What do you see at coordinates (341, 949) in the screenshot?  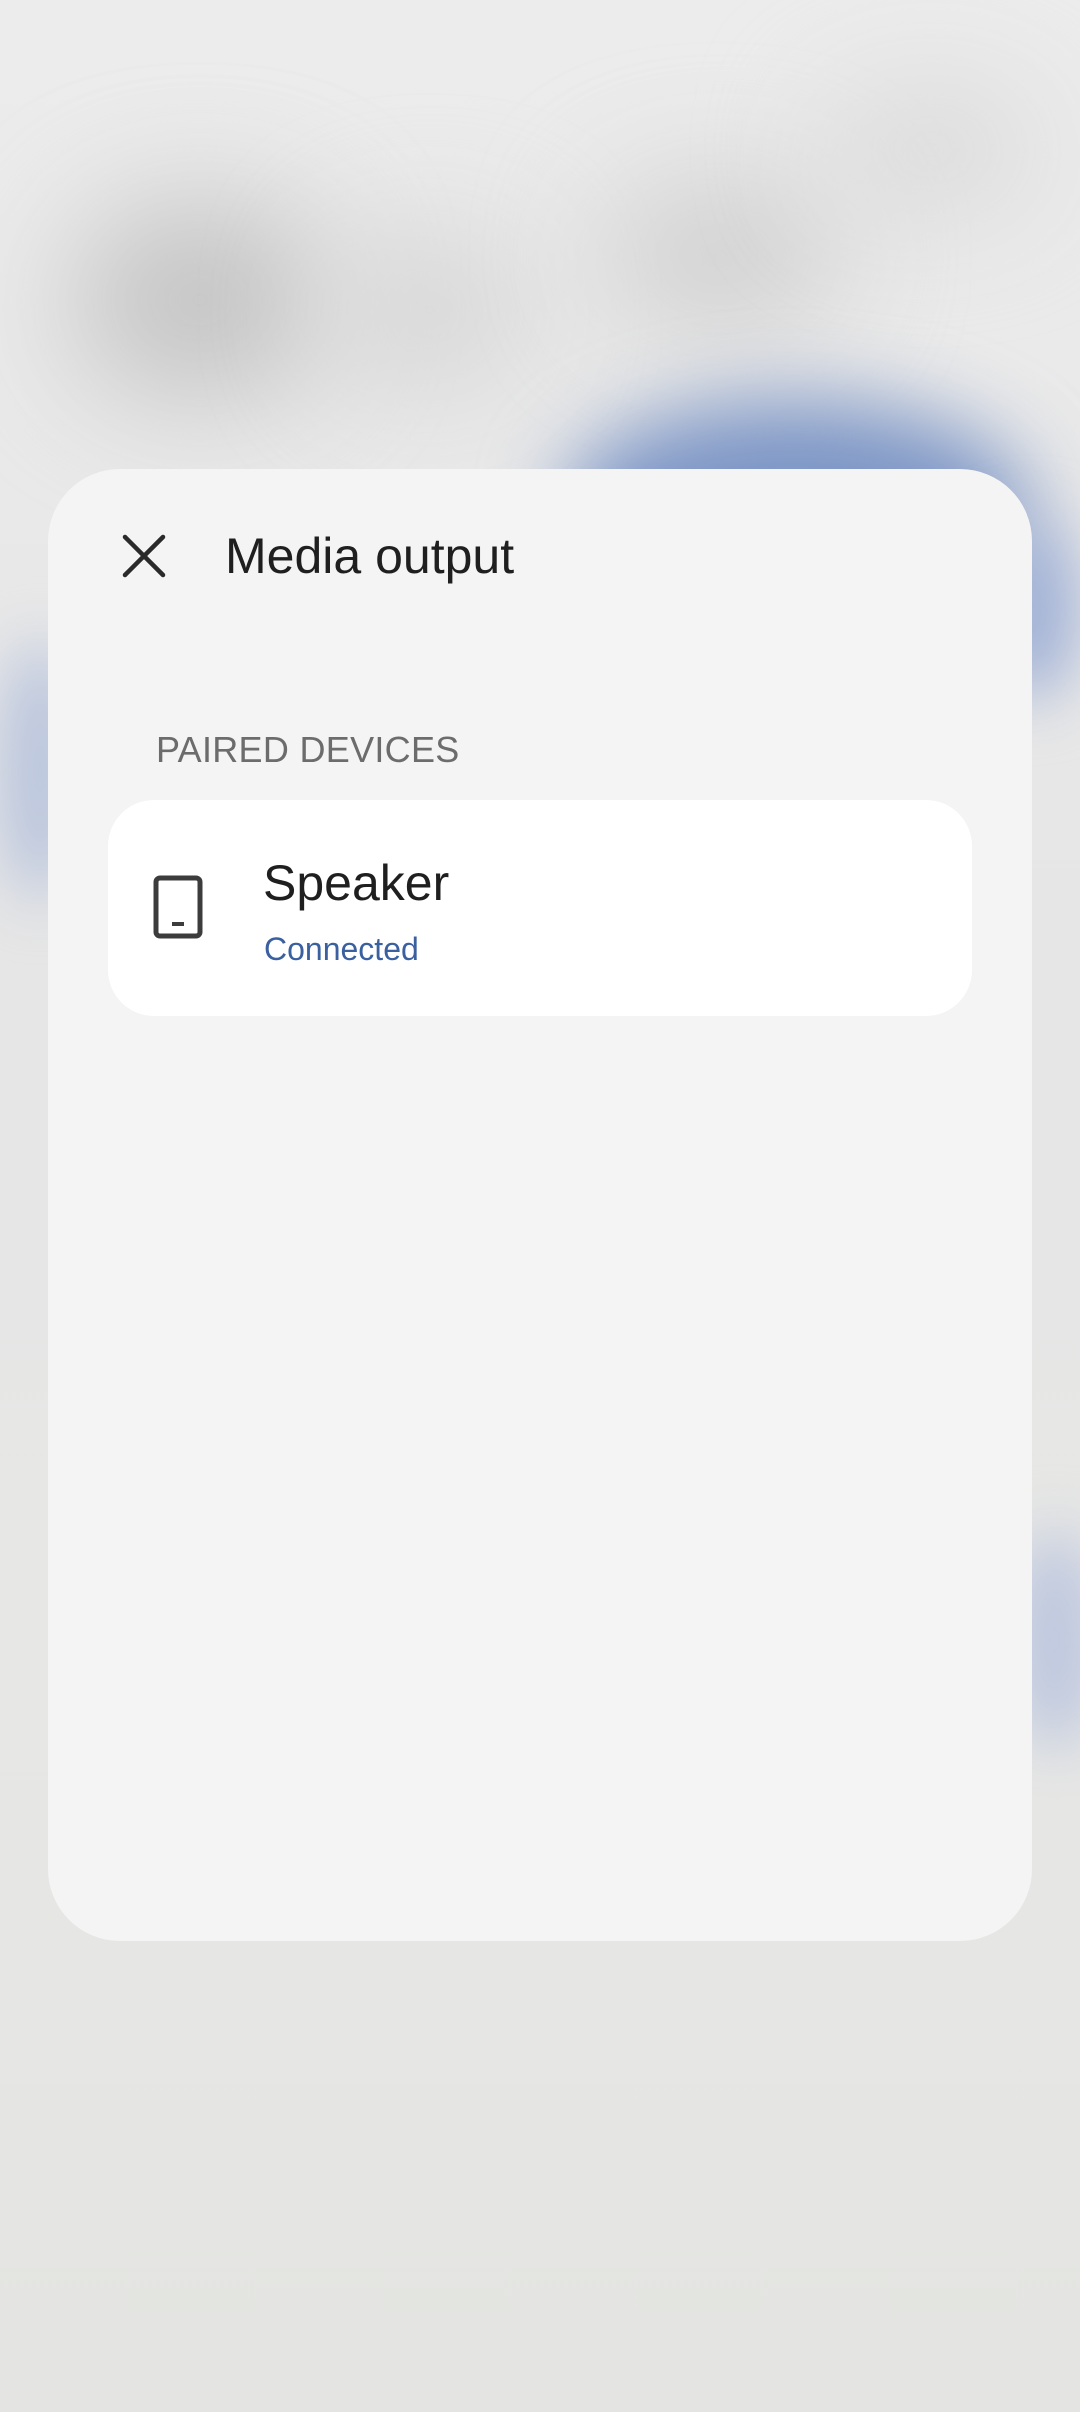 I see `device-status: Connected` at bounding box center [341, 949].